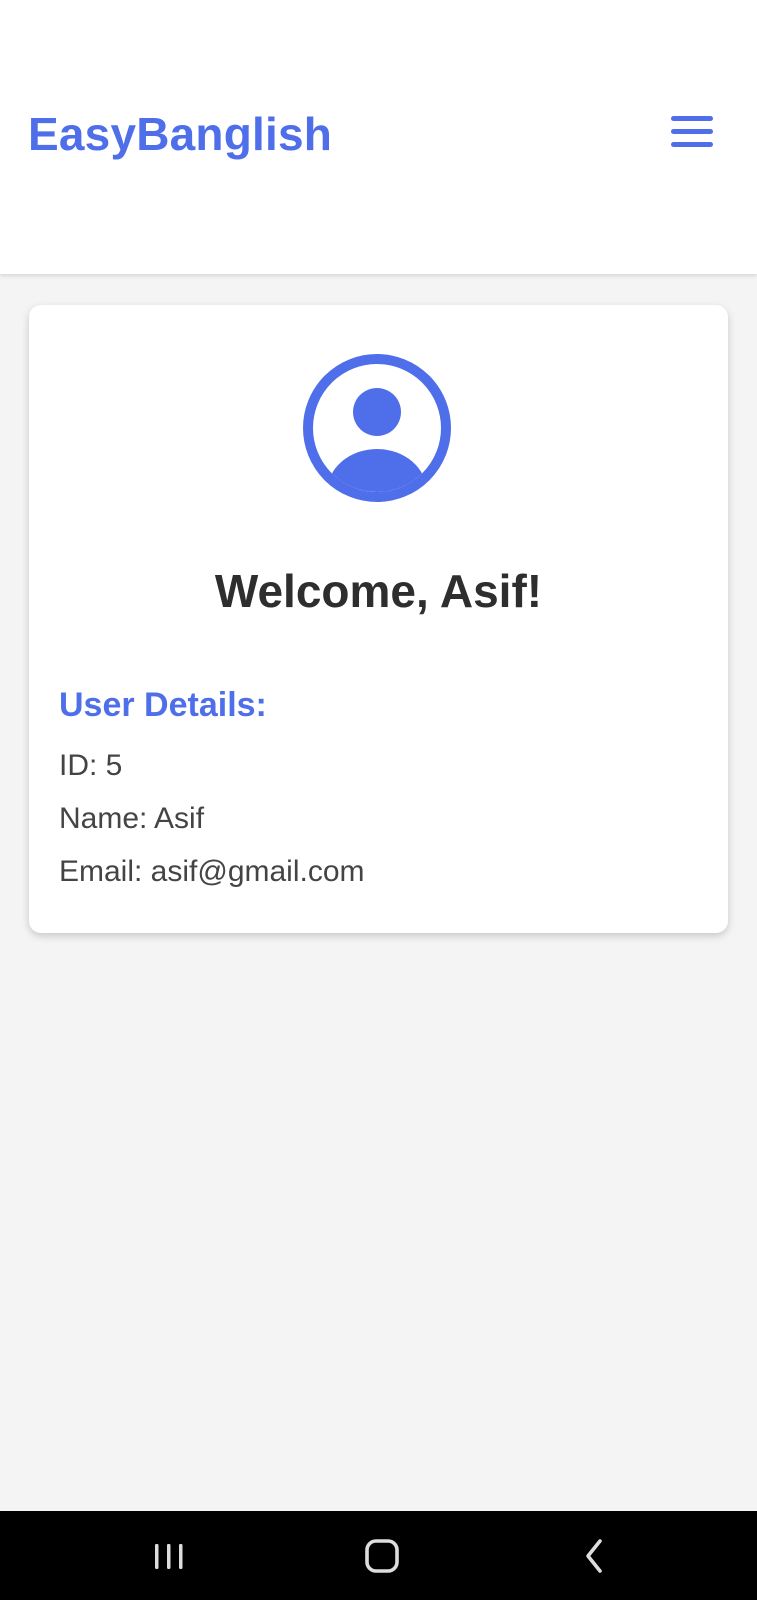 This screenshot has height=1600, width=757. I want to click on user-details-heading: User Details:, so click(163, 705).